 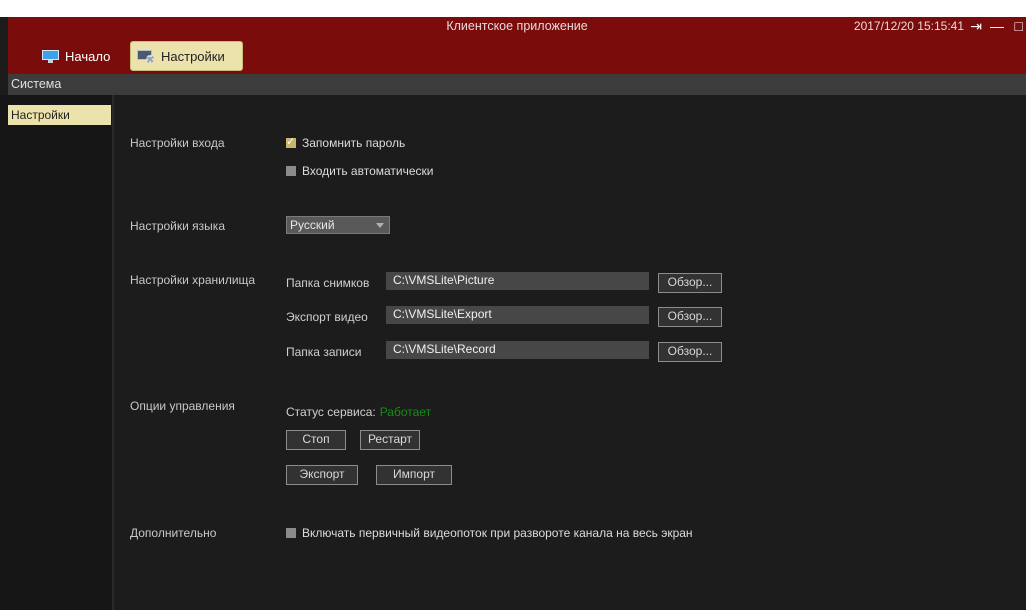 I want to click on system-label: Система, so click(x=36, y=84).